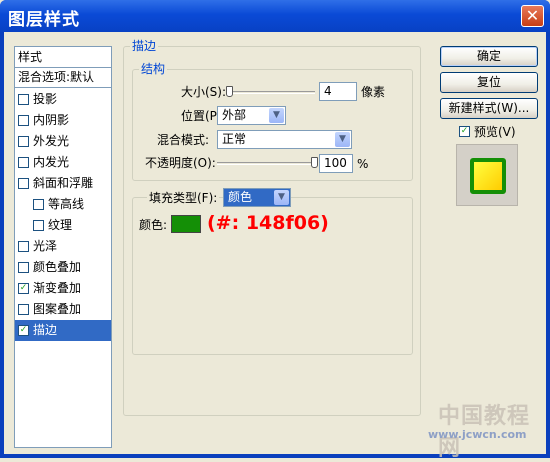 The width and height of the screenshot is (550, 462). What do you see at coordinates (63, 225) in the screenshot?
I see `list-item-texture: 纹理` at bounding box center [63, 225].